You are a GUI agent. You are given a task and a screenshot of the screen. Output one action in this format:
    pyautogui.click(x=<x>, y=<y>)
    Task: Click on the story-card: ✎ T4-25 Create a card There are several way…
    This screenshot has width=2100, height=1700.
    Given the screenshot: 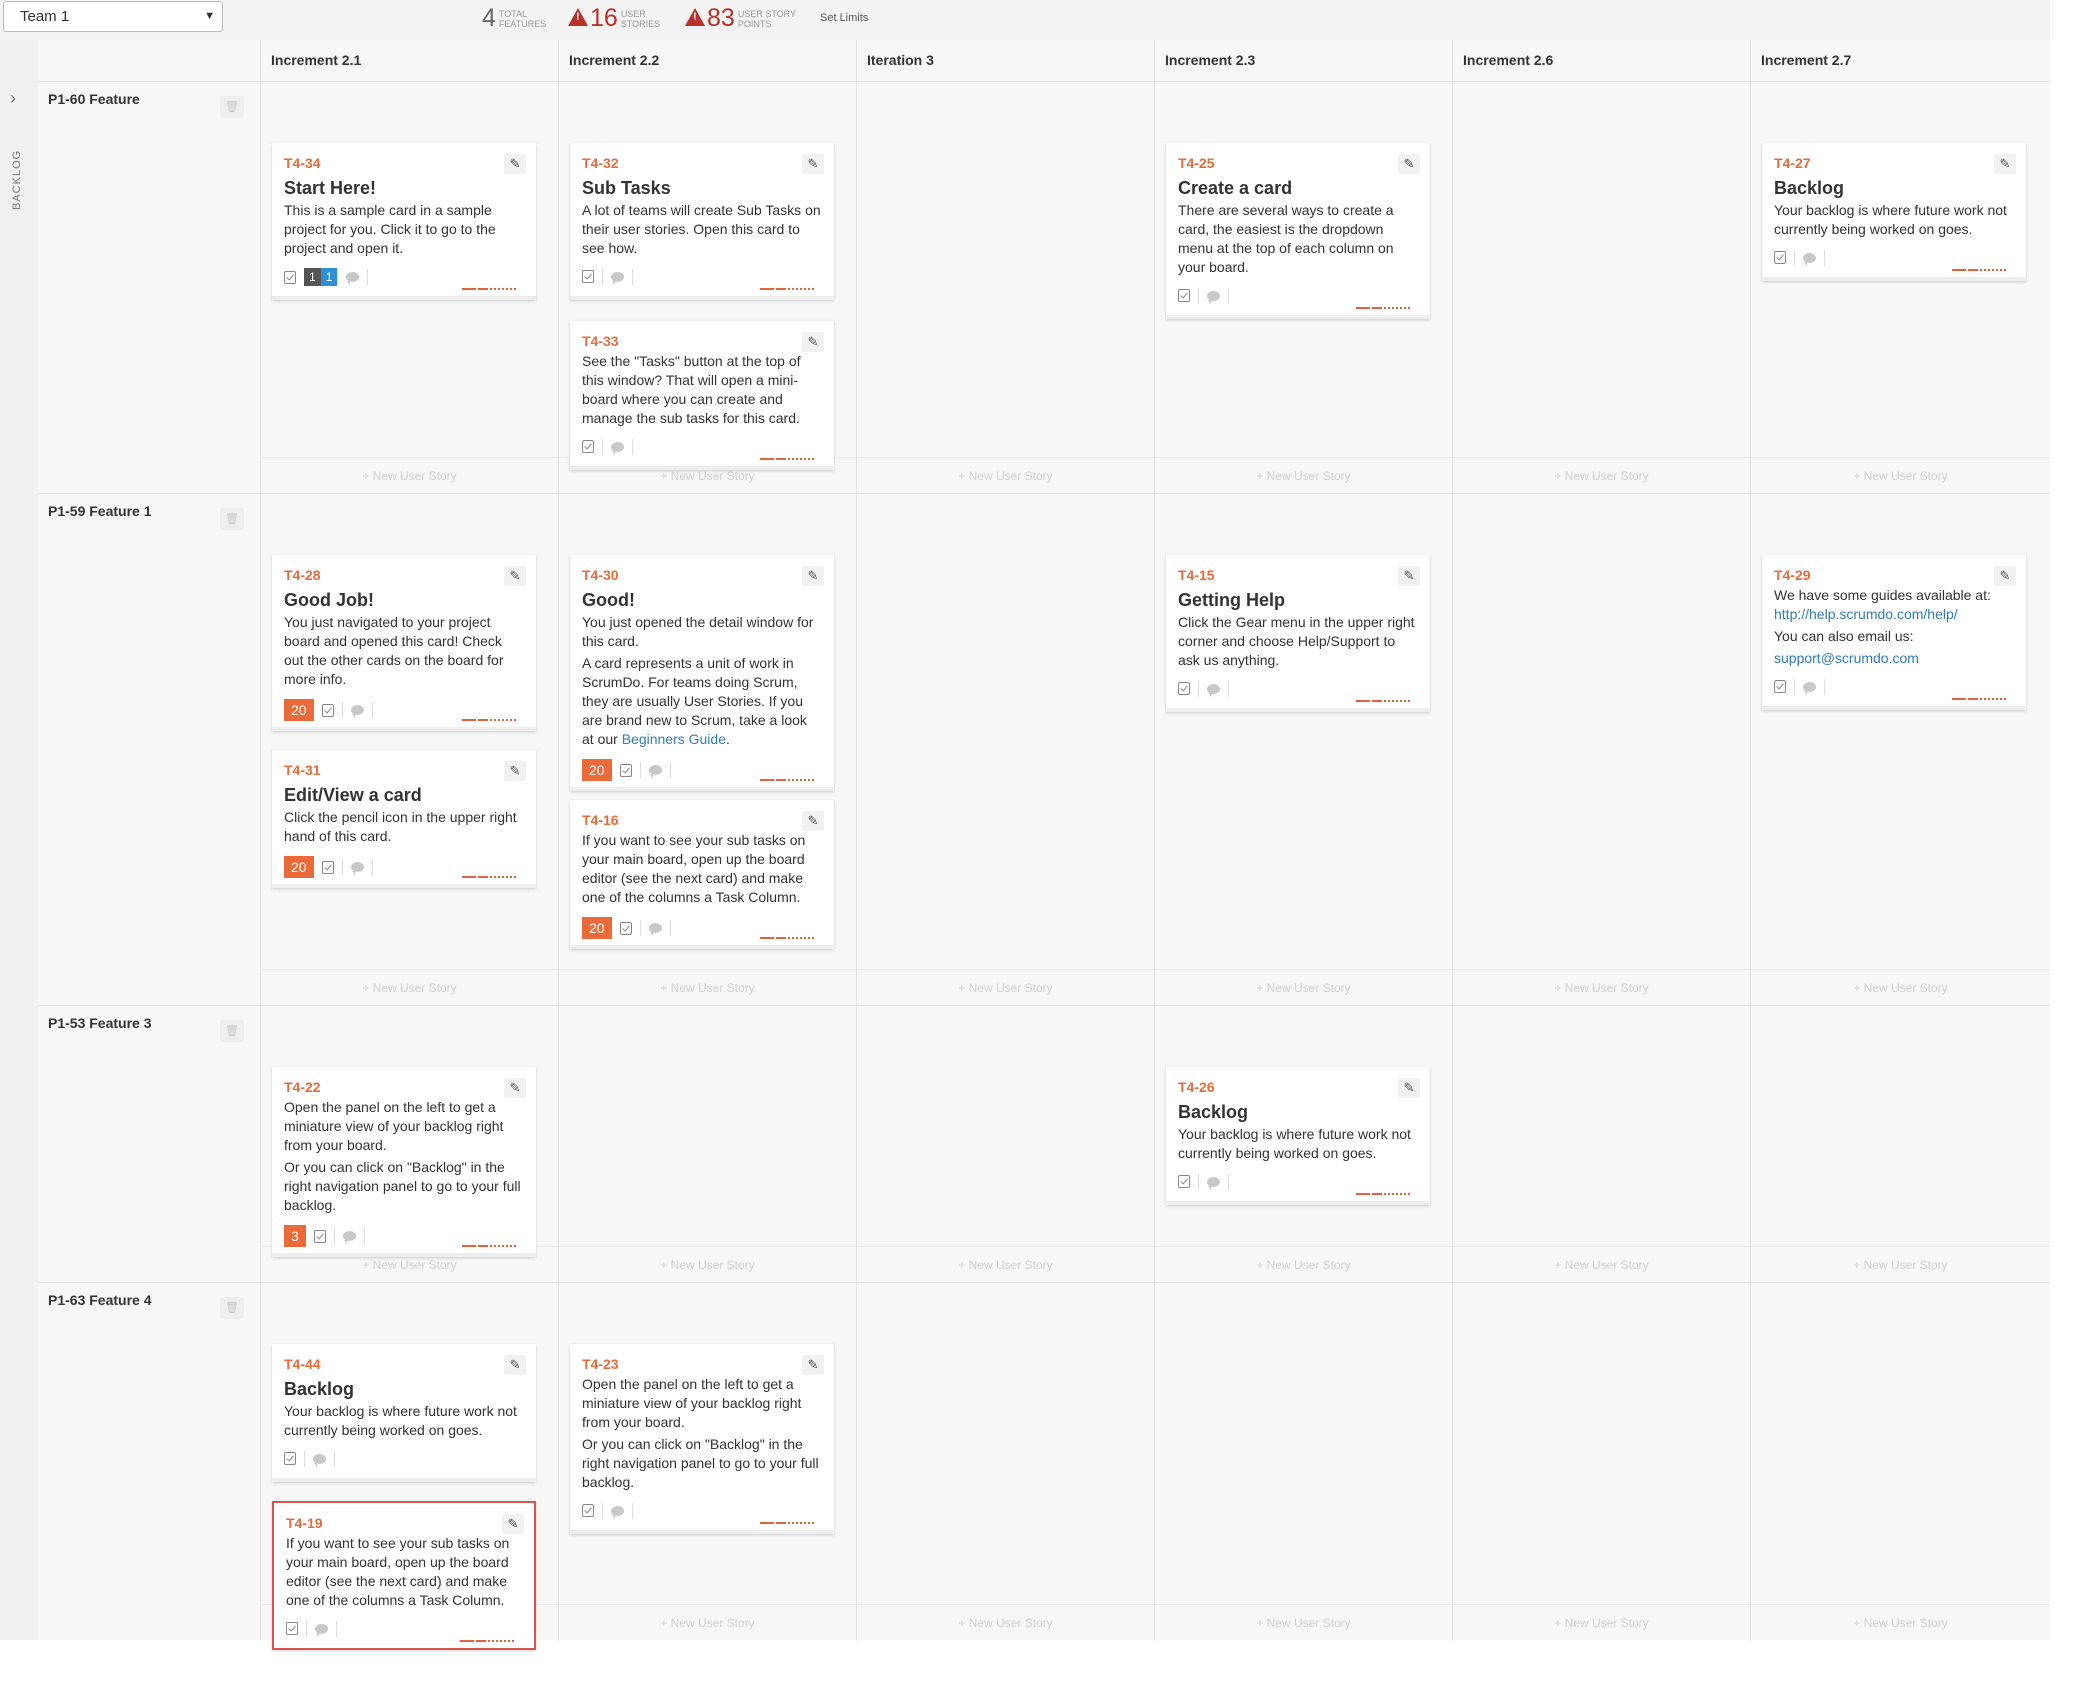 What is the action you would take?
    pyautogui.click(x=1298, y=231)
    